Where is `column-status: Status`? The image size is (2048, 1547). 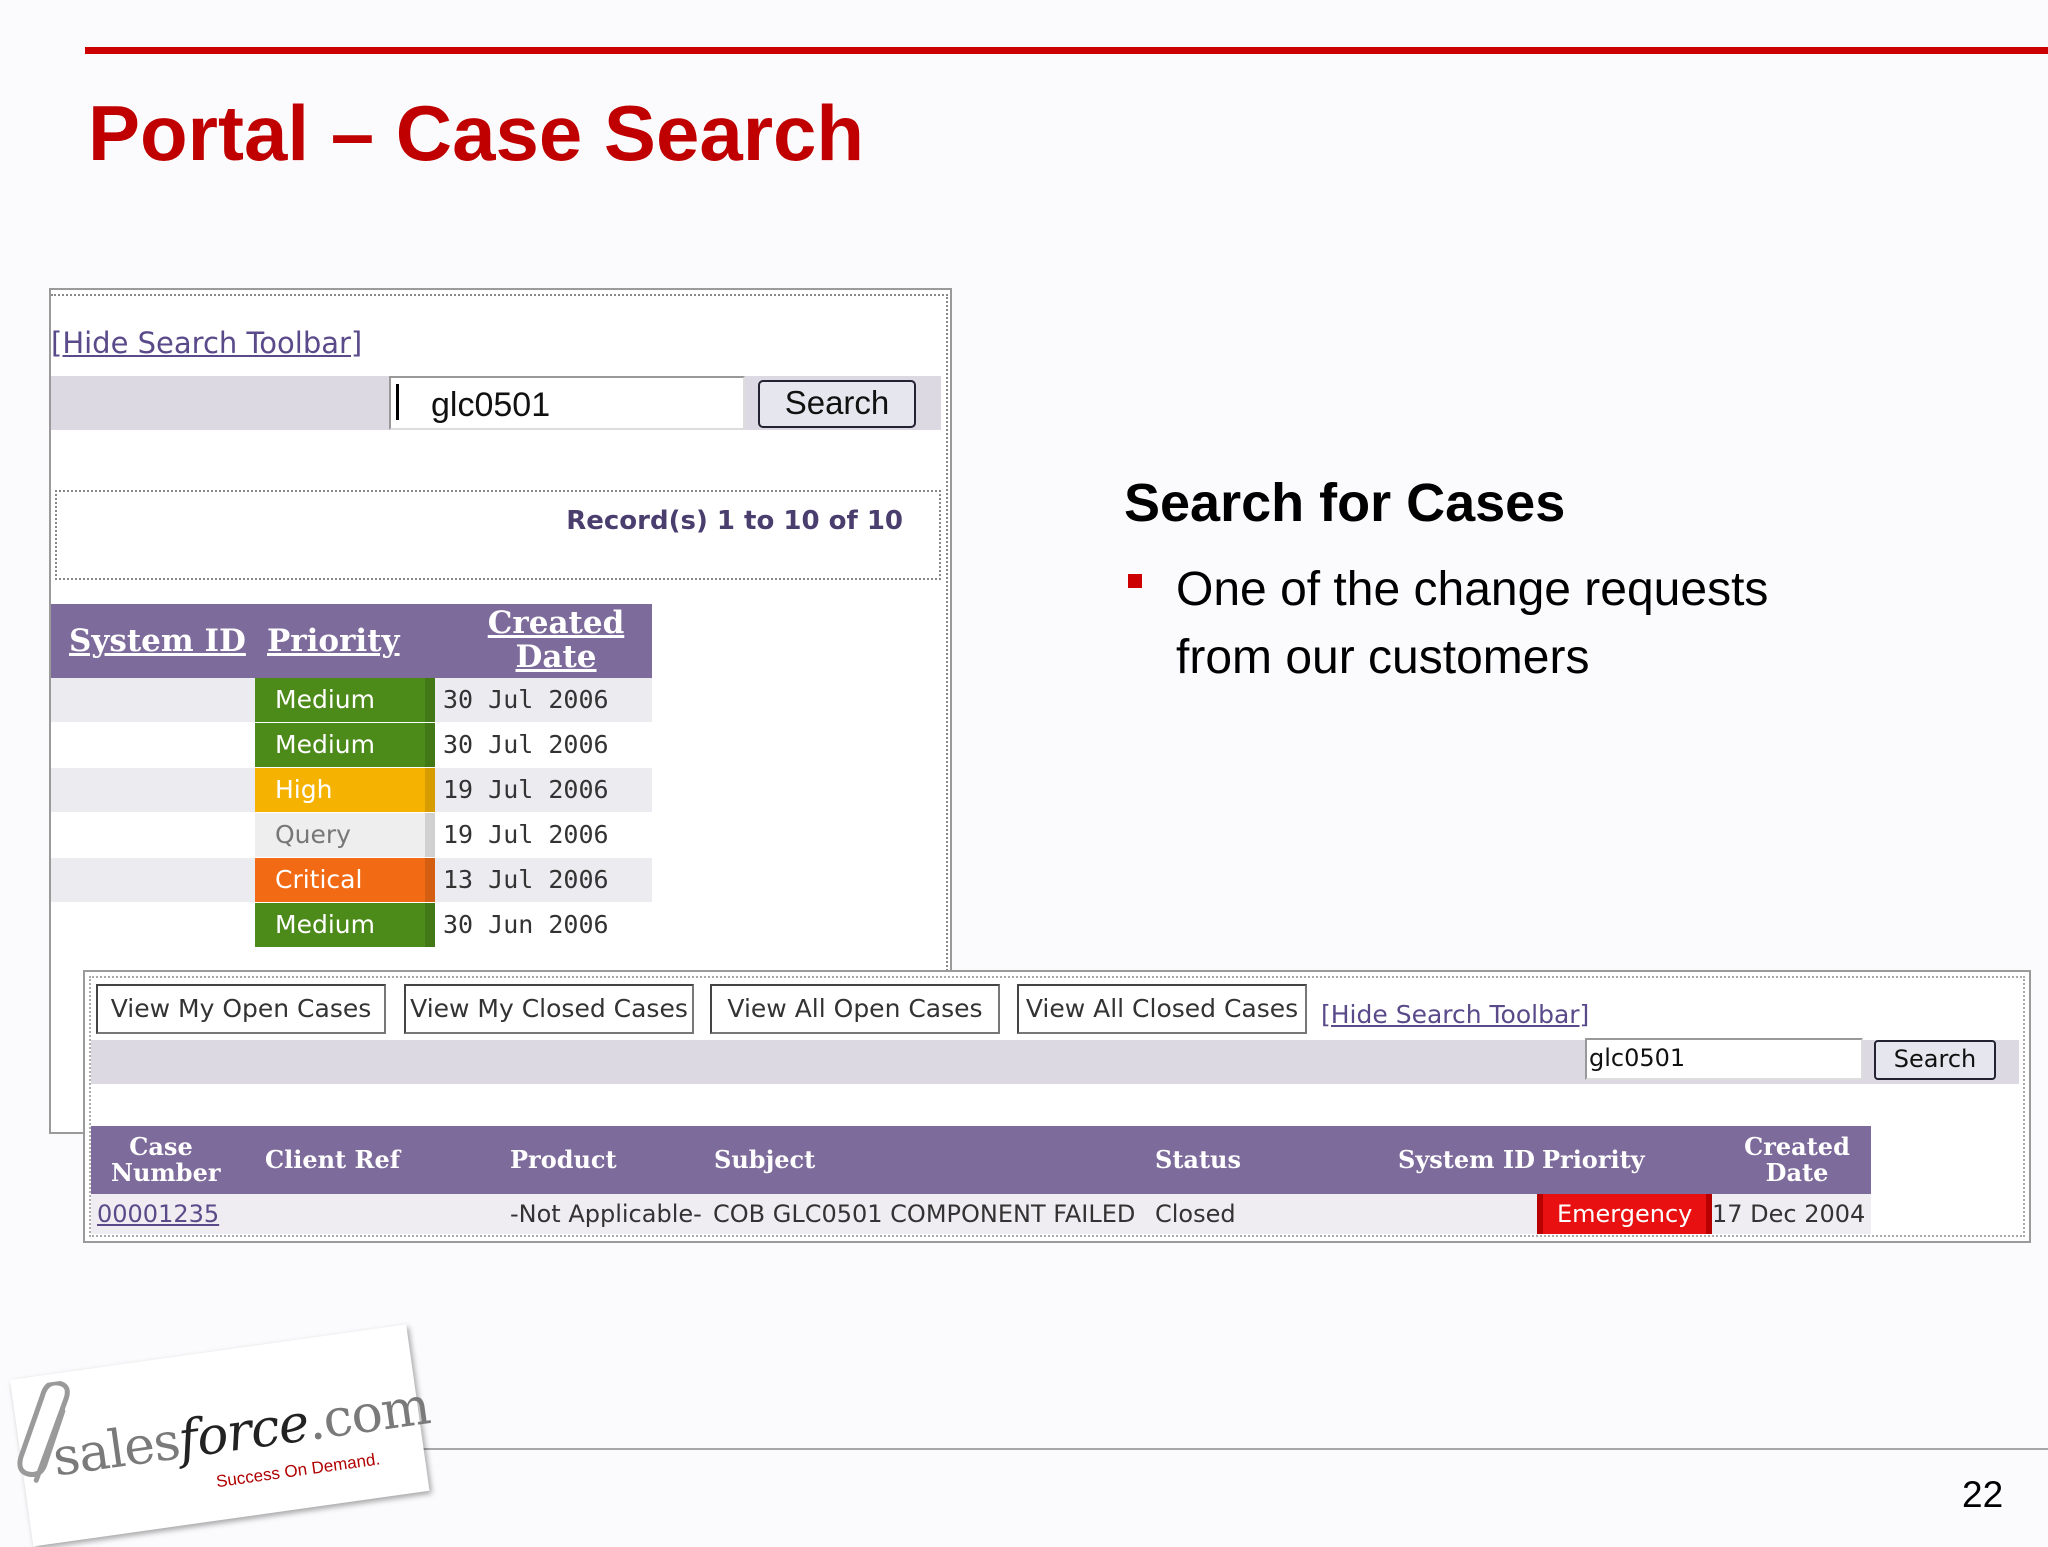
column-status: Status is located at coordinates (1198, 1160).